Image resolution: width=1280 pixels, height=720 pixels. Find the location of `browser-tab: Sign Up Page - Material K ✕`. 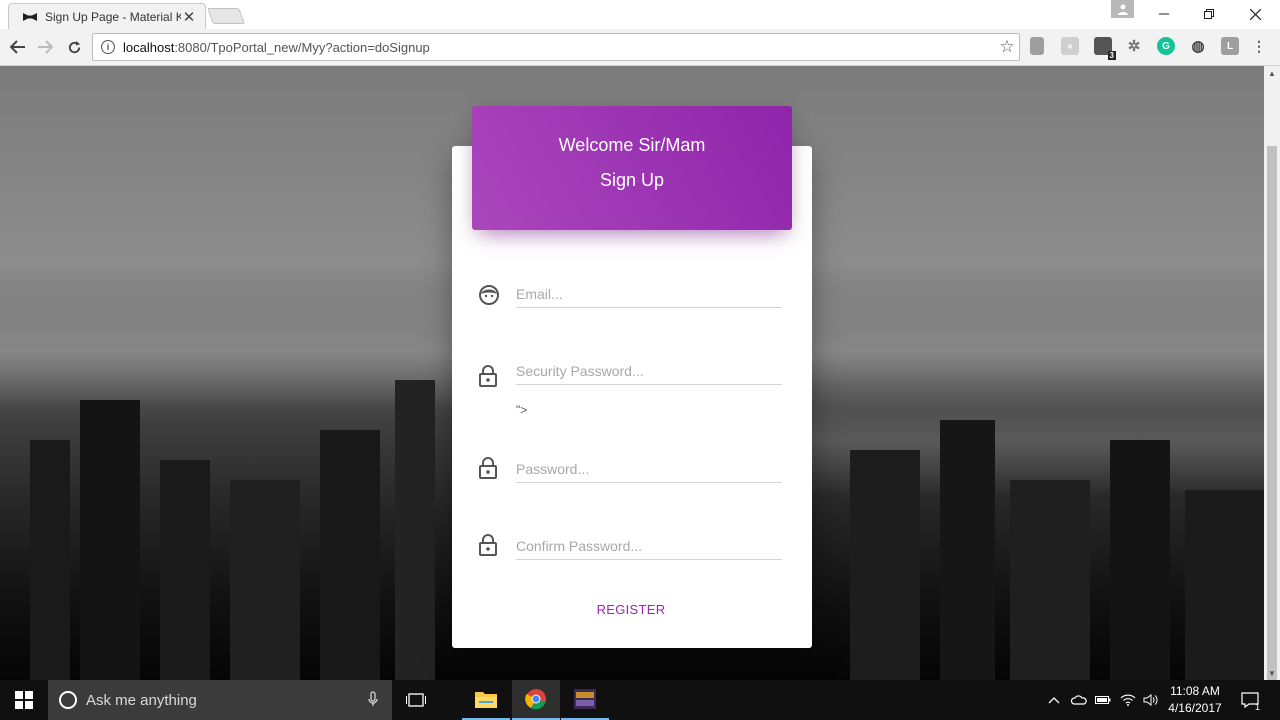

browser-tab: Sign Up Page - Material K ✕ is located at coordinates (107, 16).